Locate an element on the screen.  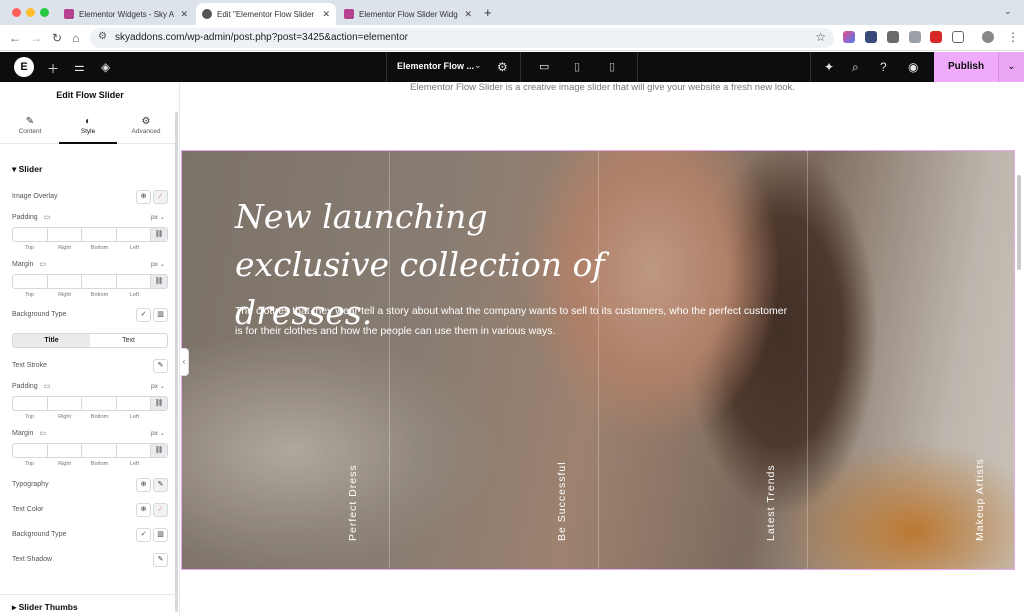
chevron-down-icon: ⌄ is located at coordinates (478, 65).